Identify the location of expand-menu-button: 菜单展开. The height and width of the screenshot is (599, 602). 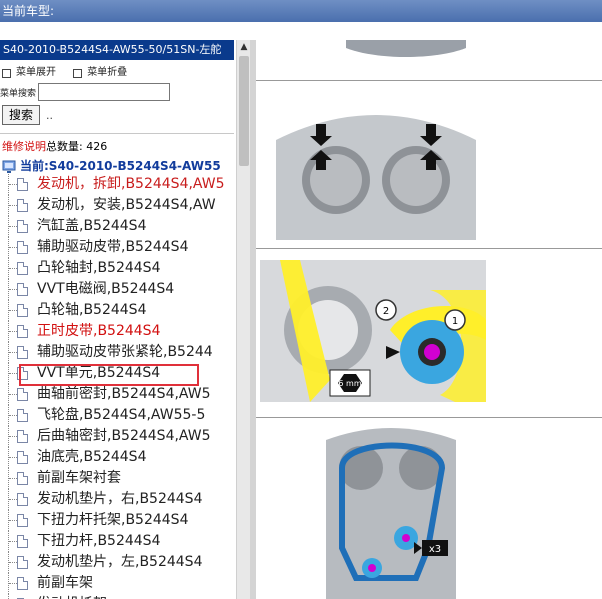
(29, 73).